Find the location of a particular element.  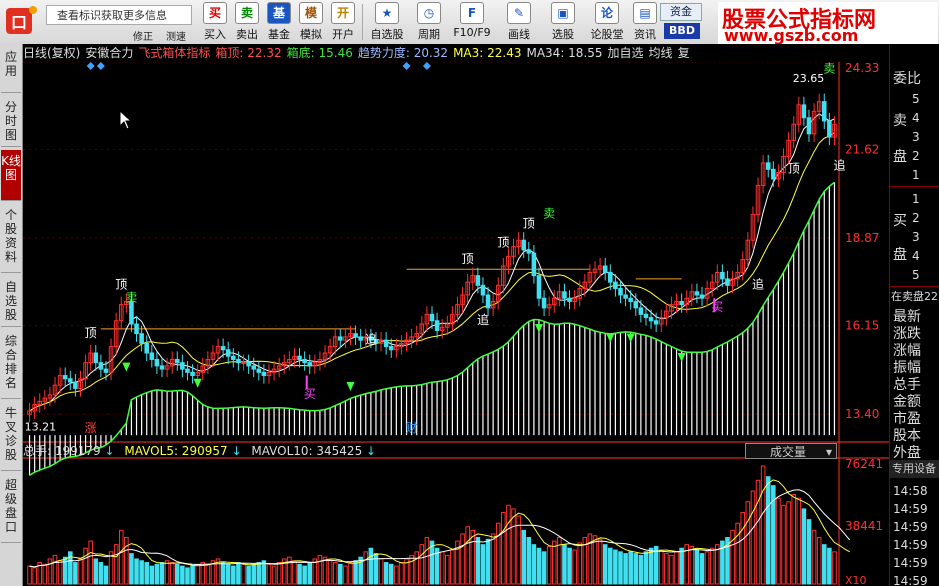

signal-down-arrow-icon is located at coordinates (681, 357).